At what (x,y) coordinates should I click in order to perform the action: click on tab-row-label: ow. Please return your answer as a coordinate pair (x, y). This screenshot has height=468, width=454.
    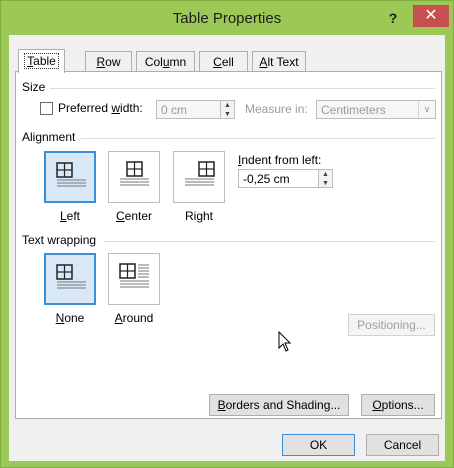
    Looking at the image, I should click on (113, 62).